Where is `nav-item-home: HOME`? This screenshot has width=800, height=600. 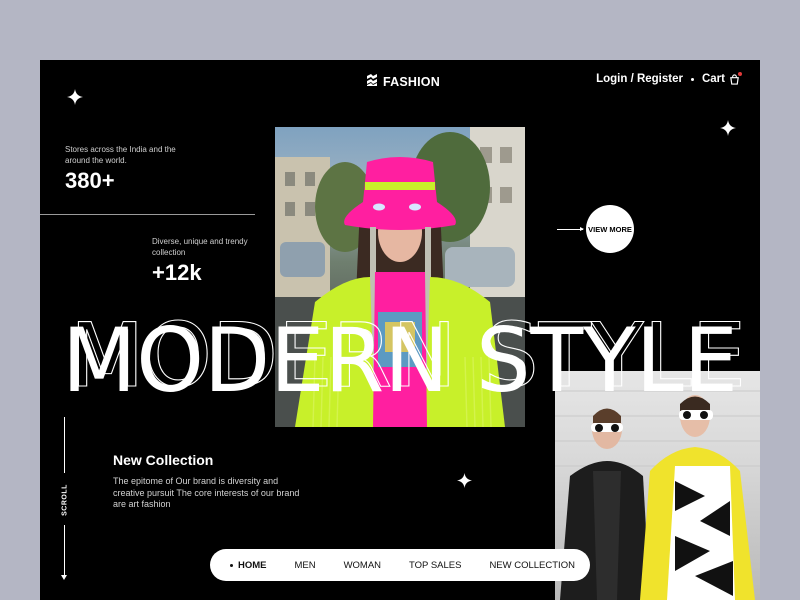 nav-item-home: HOME is located at coordinates (248, 565).